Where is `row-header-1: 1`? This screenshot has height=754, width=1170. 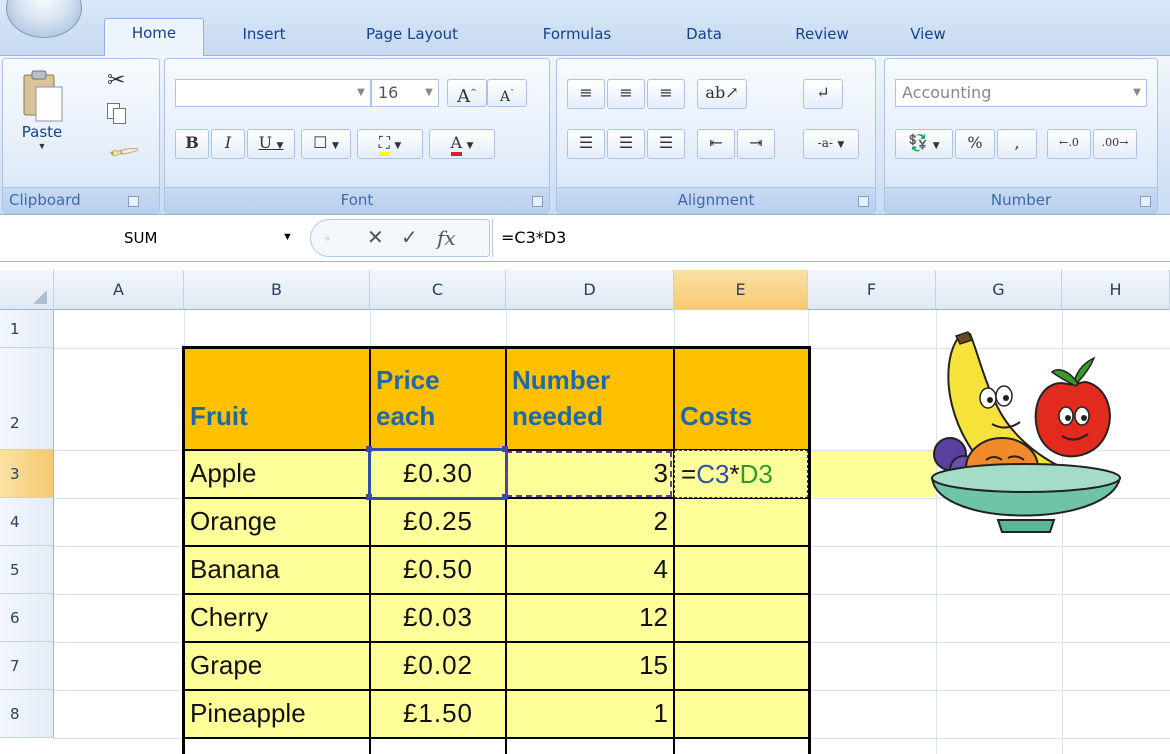
row-header-1: 1 is located at coordinates (27, 329).